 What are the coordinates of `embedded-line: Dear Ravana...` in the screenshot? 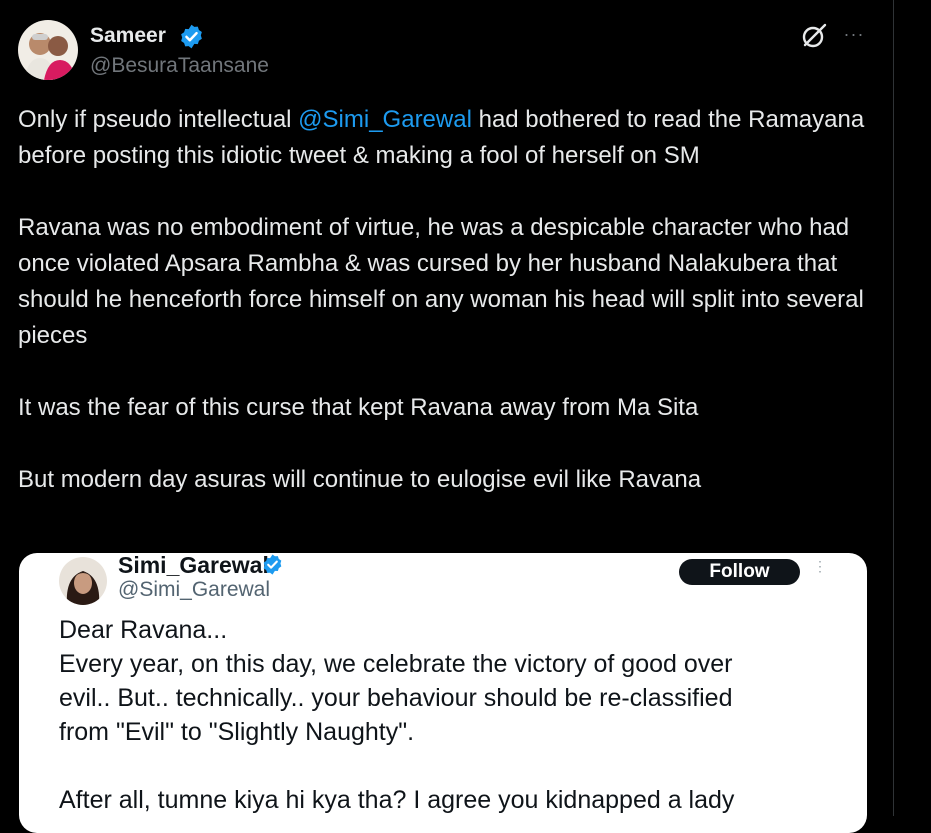 It's located at (143, 630).